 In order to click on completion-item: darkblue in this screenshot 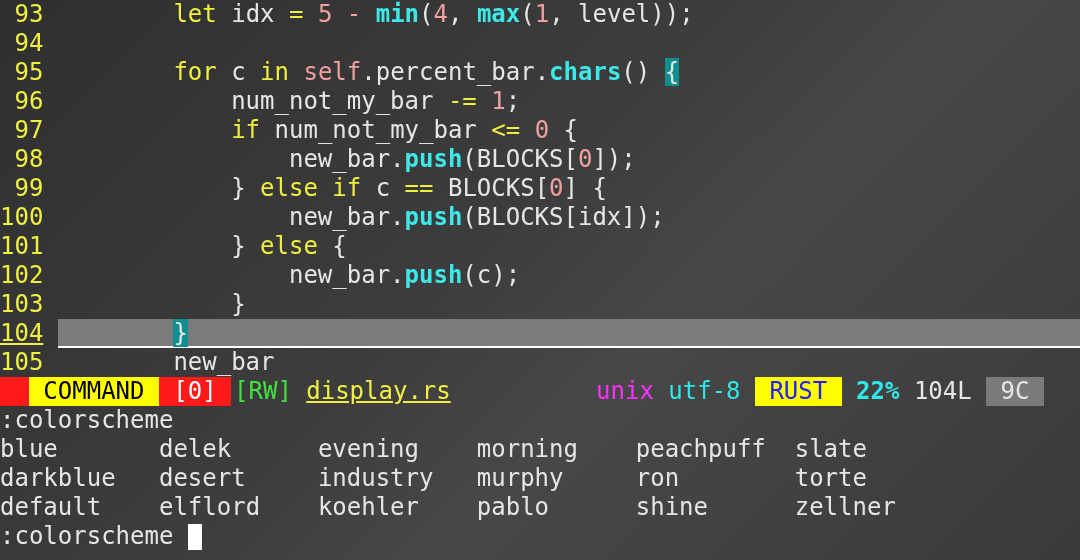, I will do `click(58, 478)`.